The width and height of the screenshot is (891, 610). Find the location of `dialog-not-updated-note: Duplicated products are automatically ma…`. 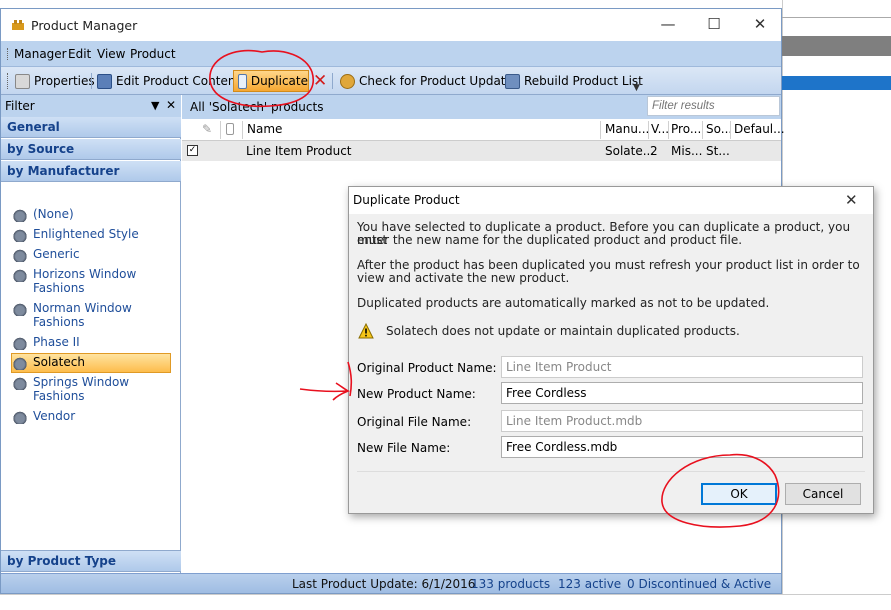

dialog-not-updated-note: Duplicated products are automatically ma… is located at coordinates (563, 303).